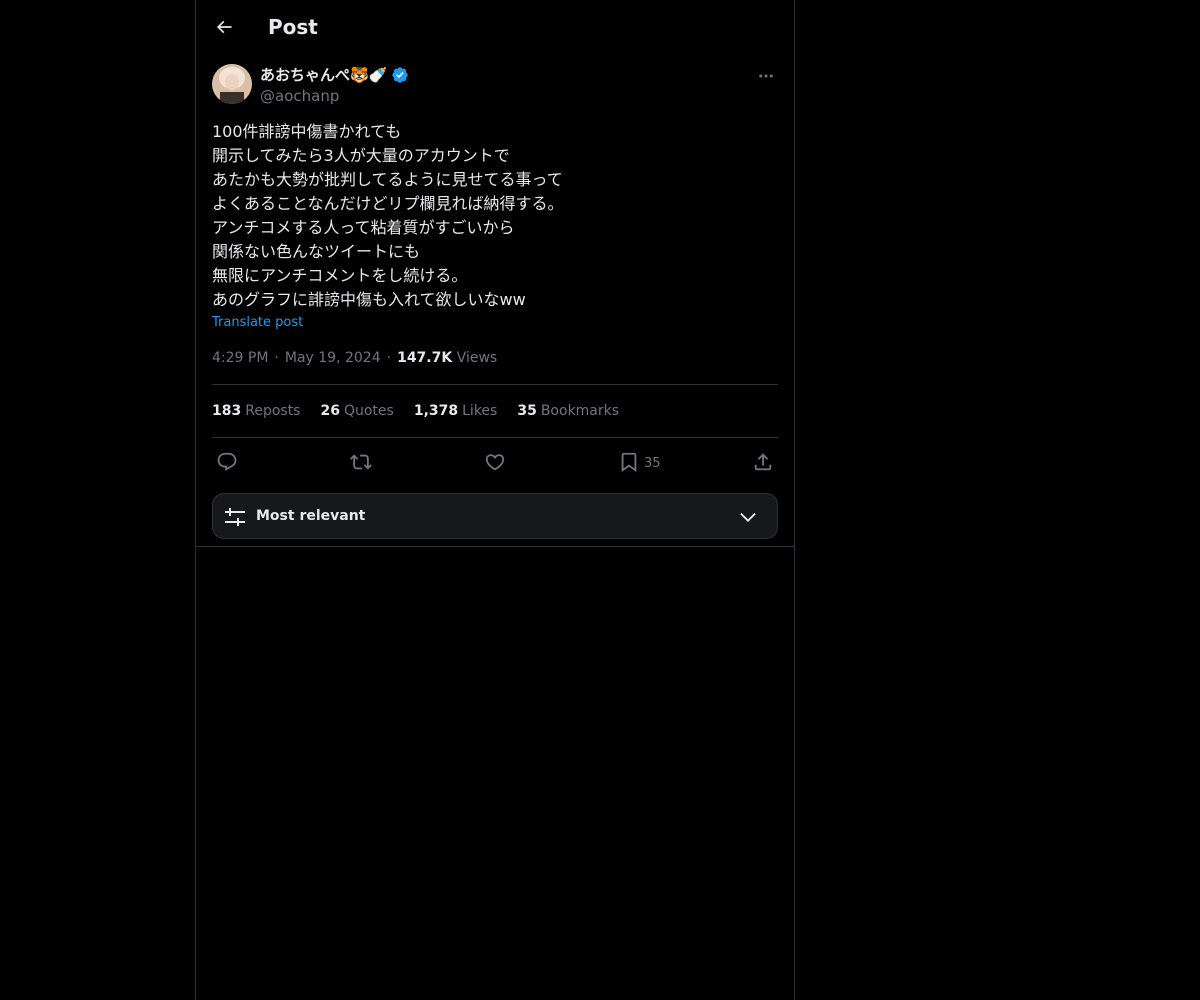 The image size is (1200, 1000). Describe the element at coordinates (316, 251) in the screenshot. I see `post-text-line: 関係ない色んなツイートにも` at that location.